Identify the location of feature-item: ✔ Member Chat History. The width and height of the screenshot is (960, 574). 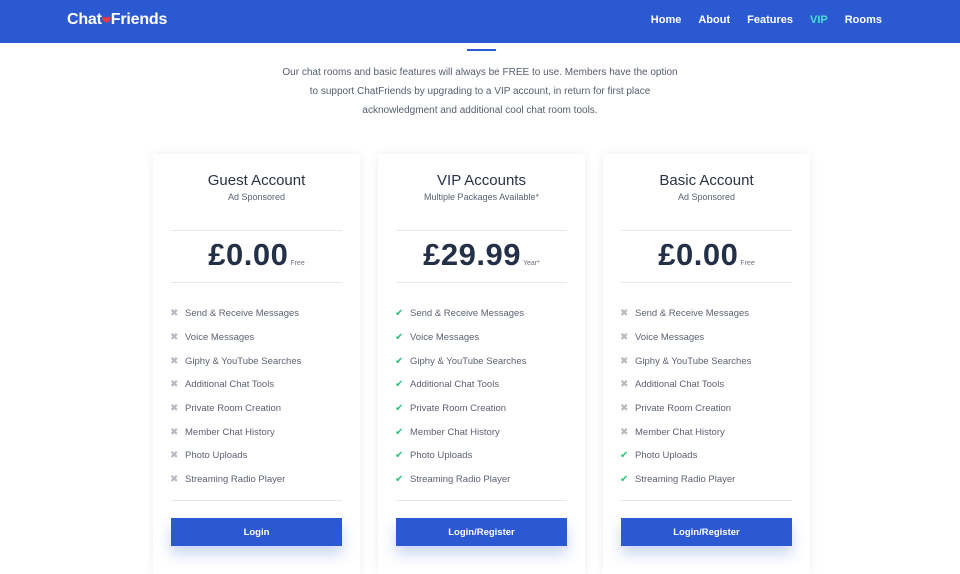
(460, 432).